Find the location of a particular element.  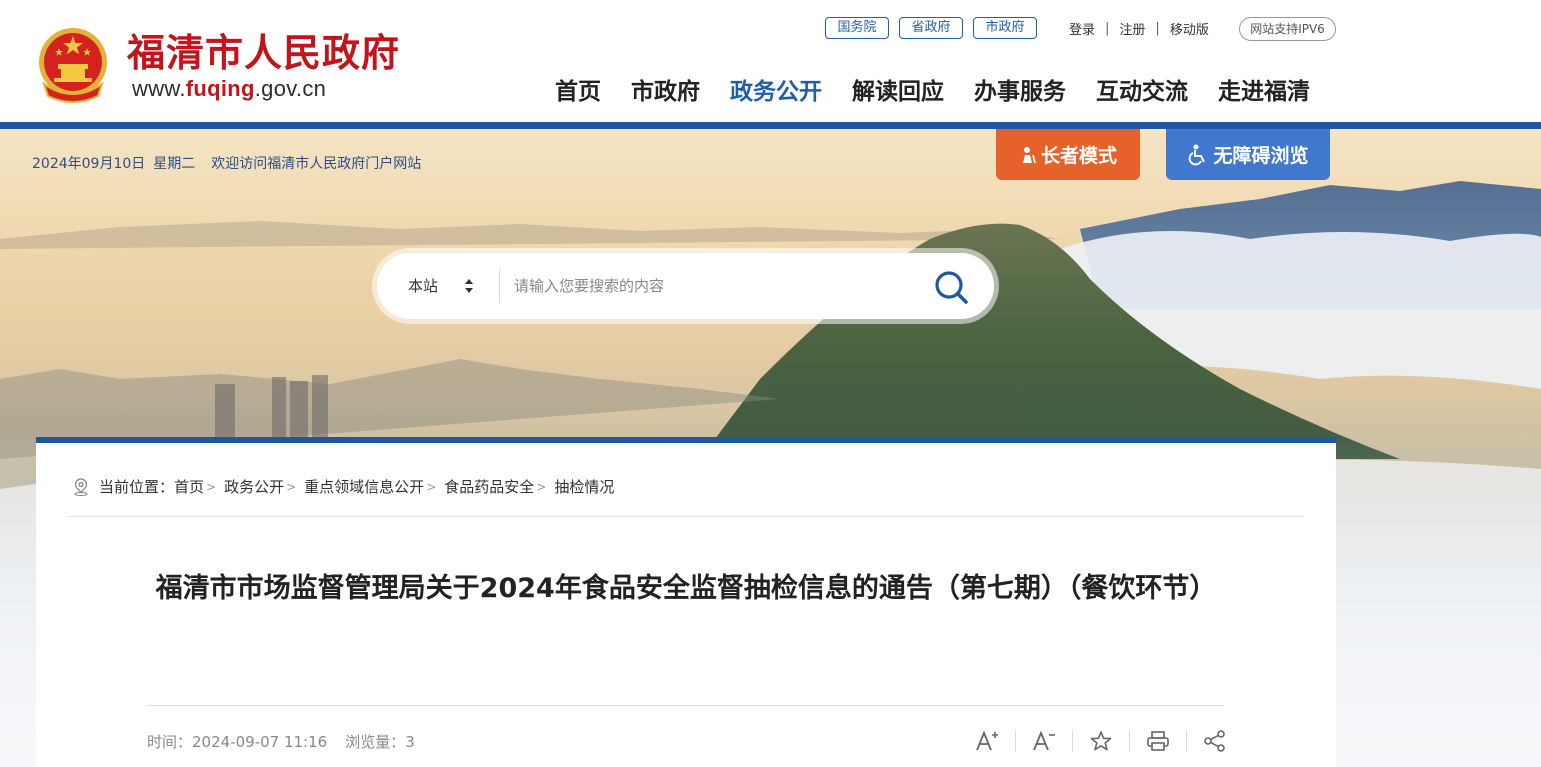

search-icon is located at coordinates (951, 287).